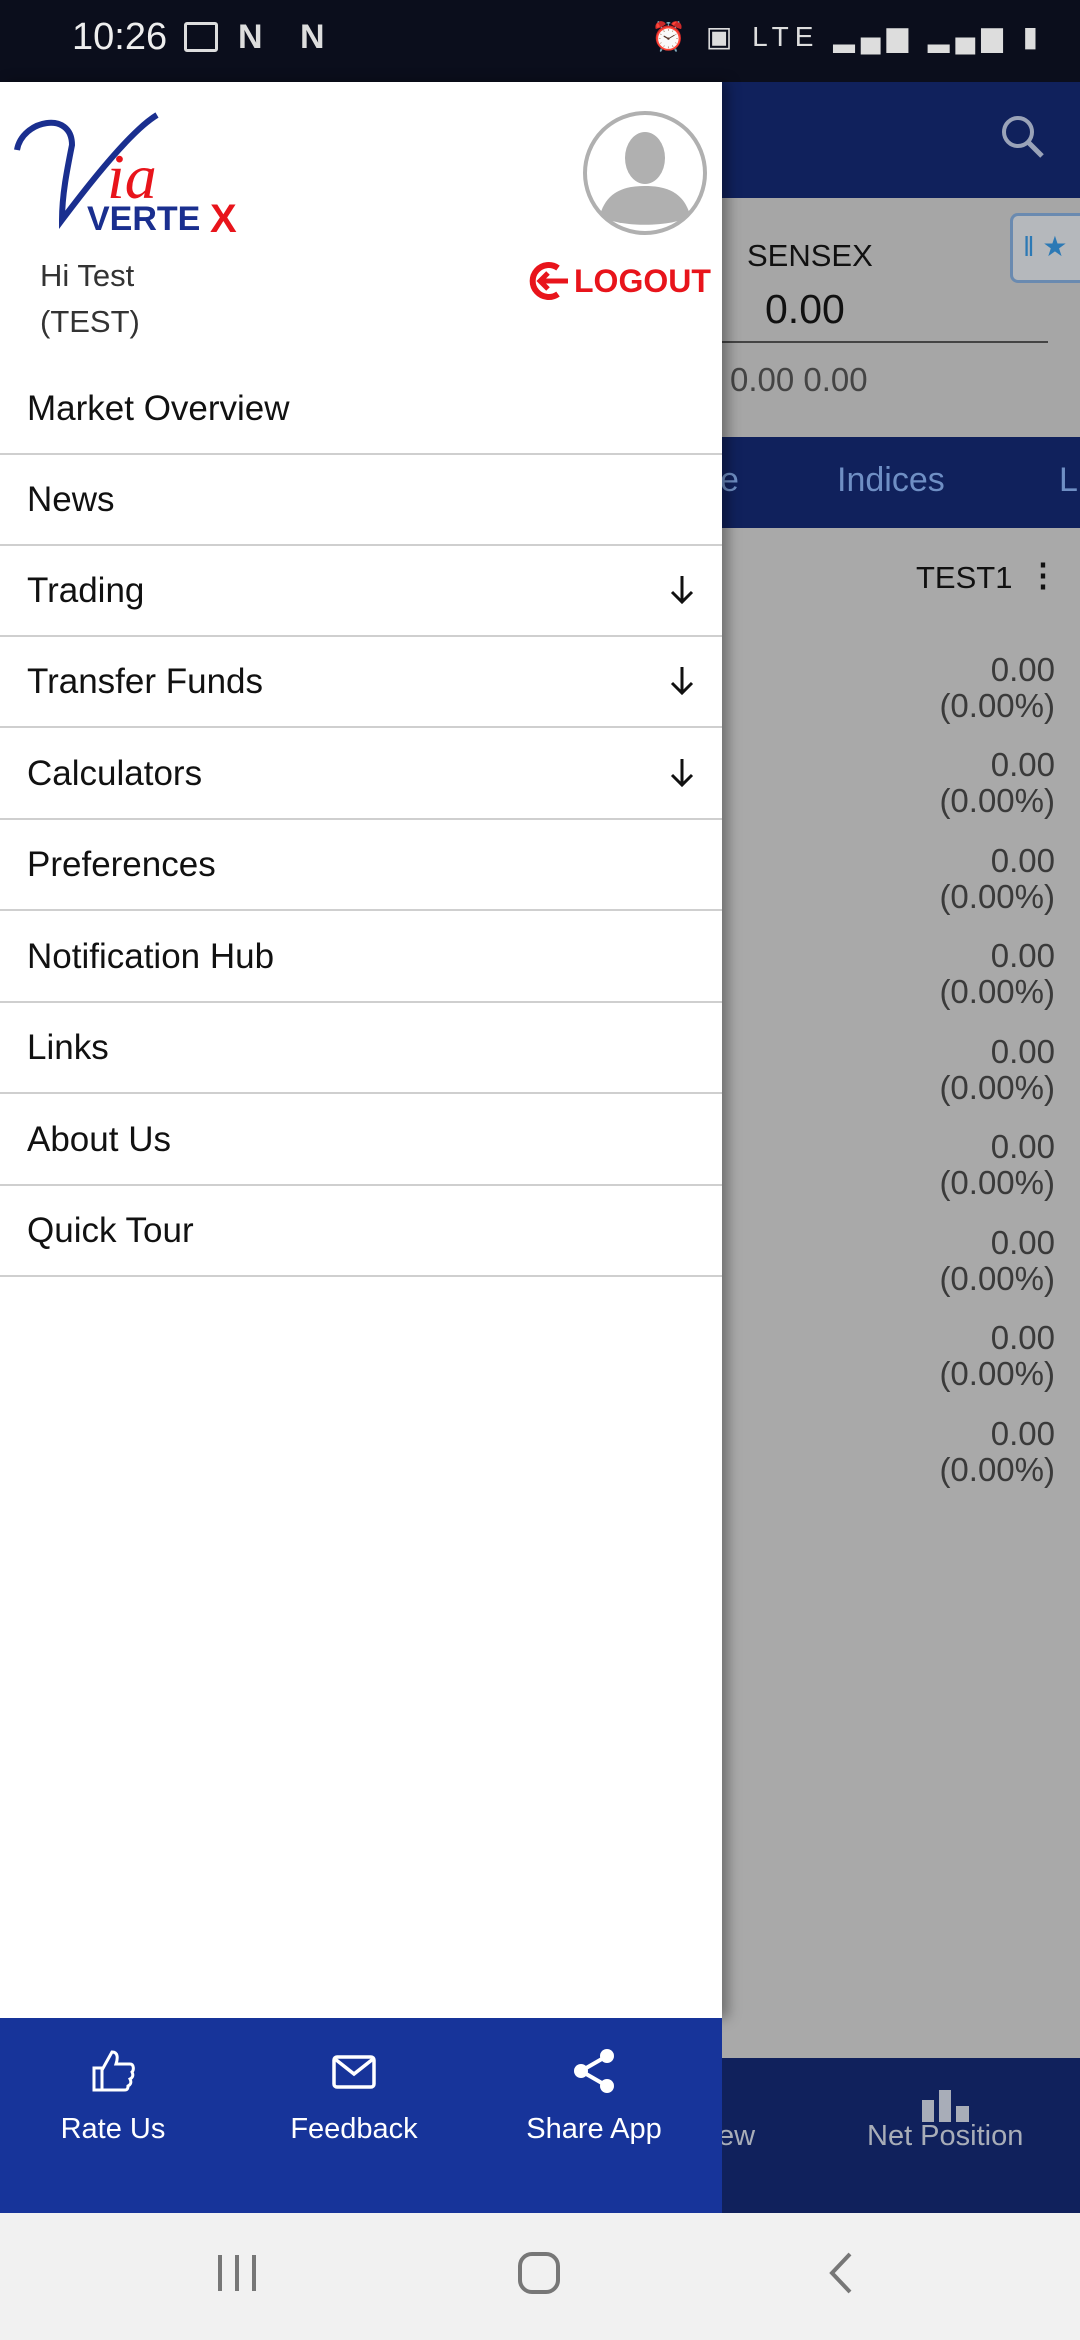 The image size is (1080, 2340). Describe the element at coordinates (805, 309) in the screenshot. I see `index-value: 0.00` at that location.